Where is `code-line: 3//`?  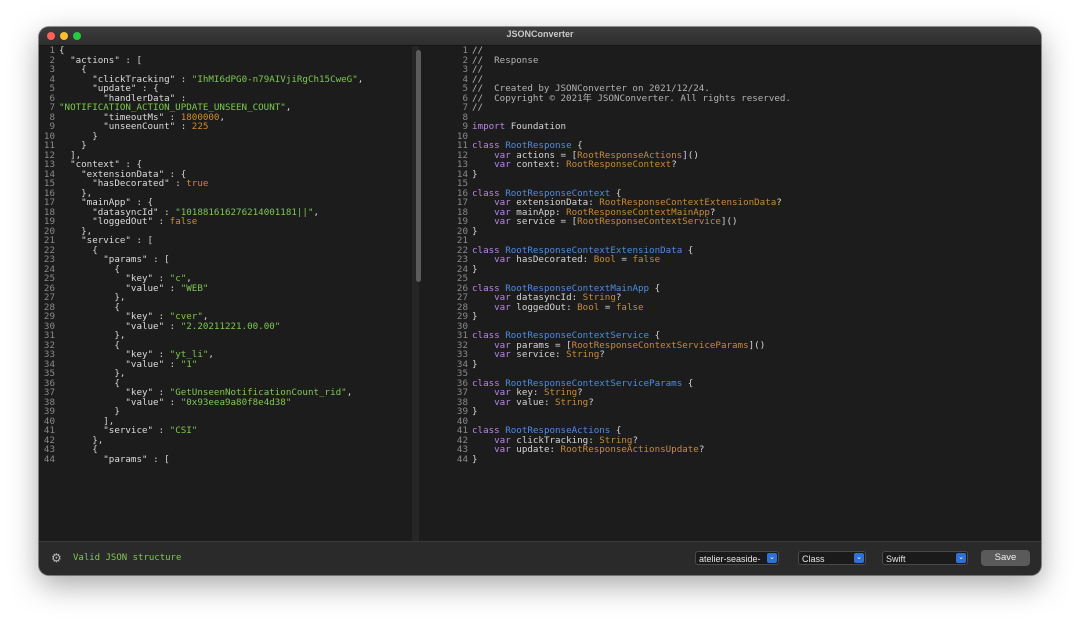
code-line: 3// is located at coordinates (622, 70).